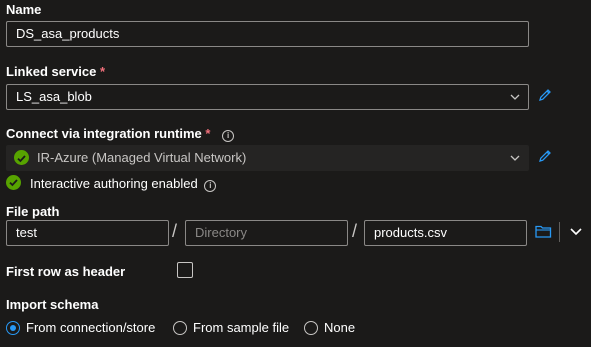  What do you see at coordinates (56, 71) in the screenshot?
I see `linked-service-label: Linked service *` at bounding box center [56, 71].